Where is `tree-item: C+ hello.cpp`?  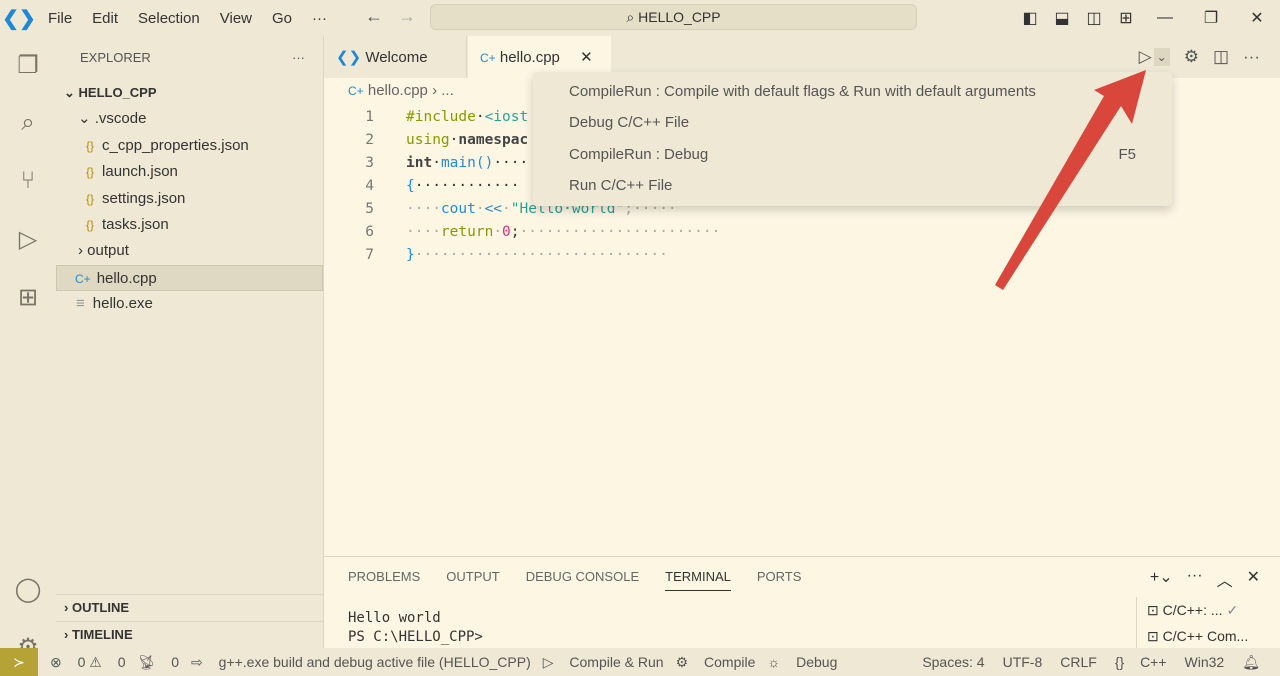 tree-item: C+ hello.cpp is located at coordinates (189, 278).